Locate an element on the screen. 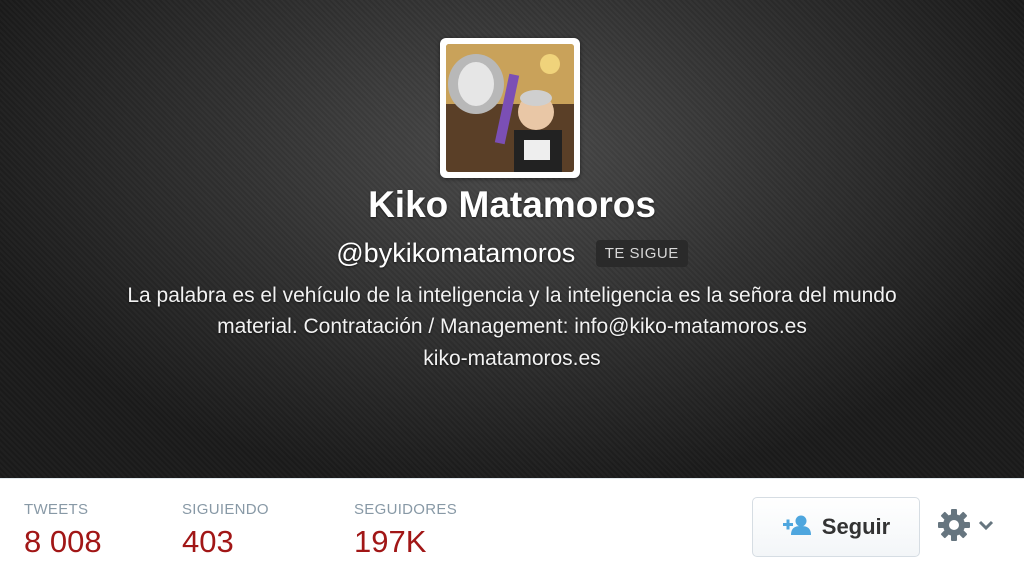 The width and height of the screenshot is (1024, 577). follow-button: Seguir is located at coordinates (836, 527).